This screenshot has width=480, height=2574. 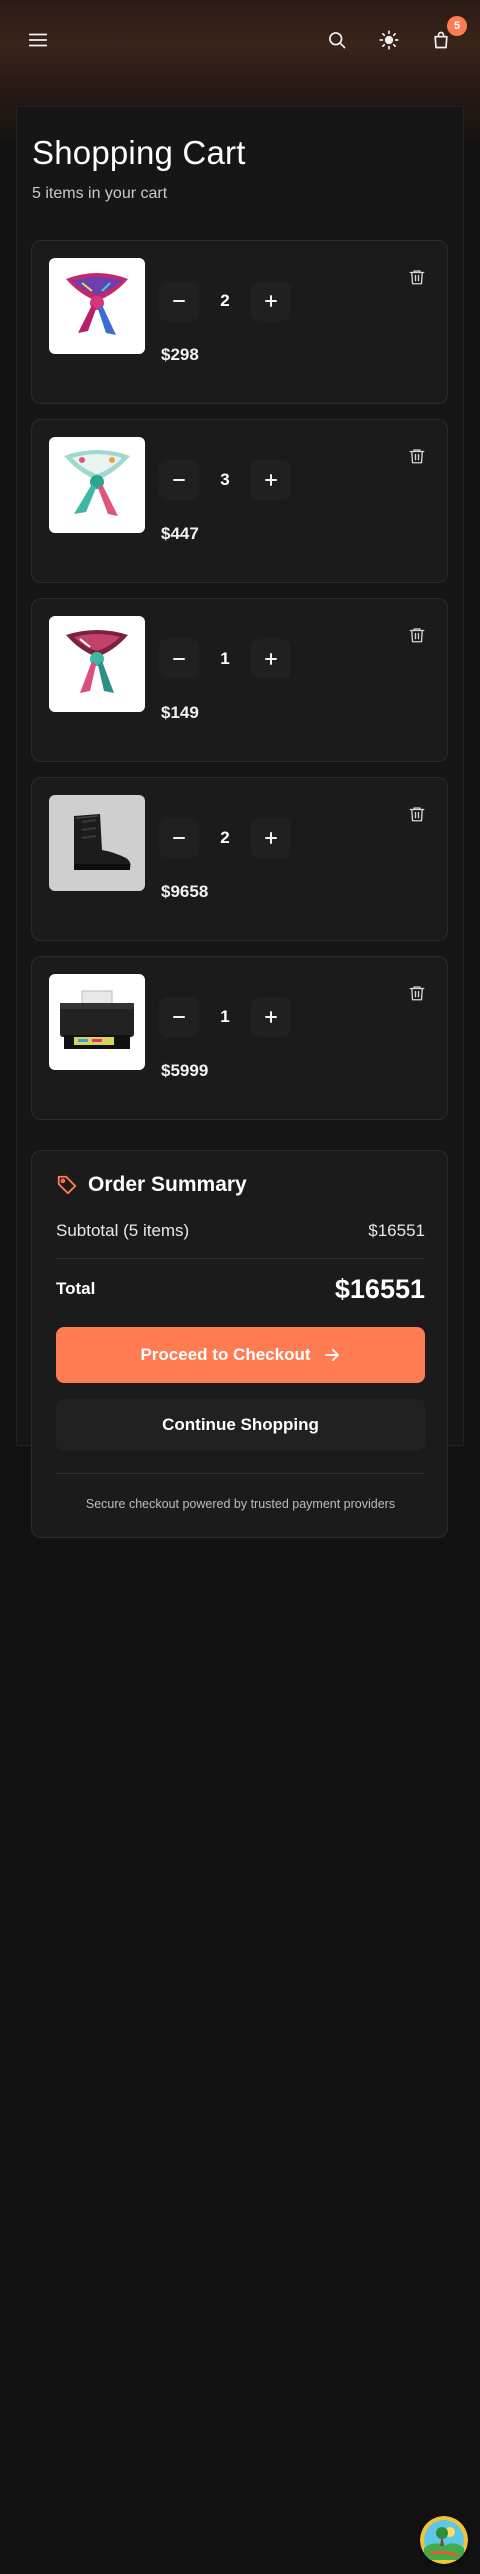 I want to click on top-nav-bar: 5, so click(x=240, y=41).